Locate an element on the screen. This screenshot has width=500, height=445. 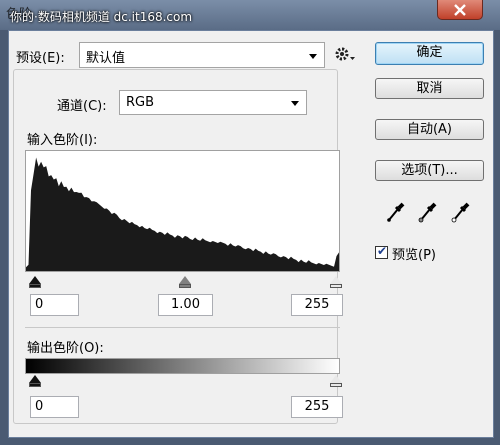
divider is located at coordinates (182, 327).